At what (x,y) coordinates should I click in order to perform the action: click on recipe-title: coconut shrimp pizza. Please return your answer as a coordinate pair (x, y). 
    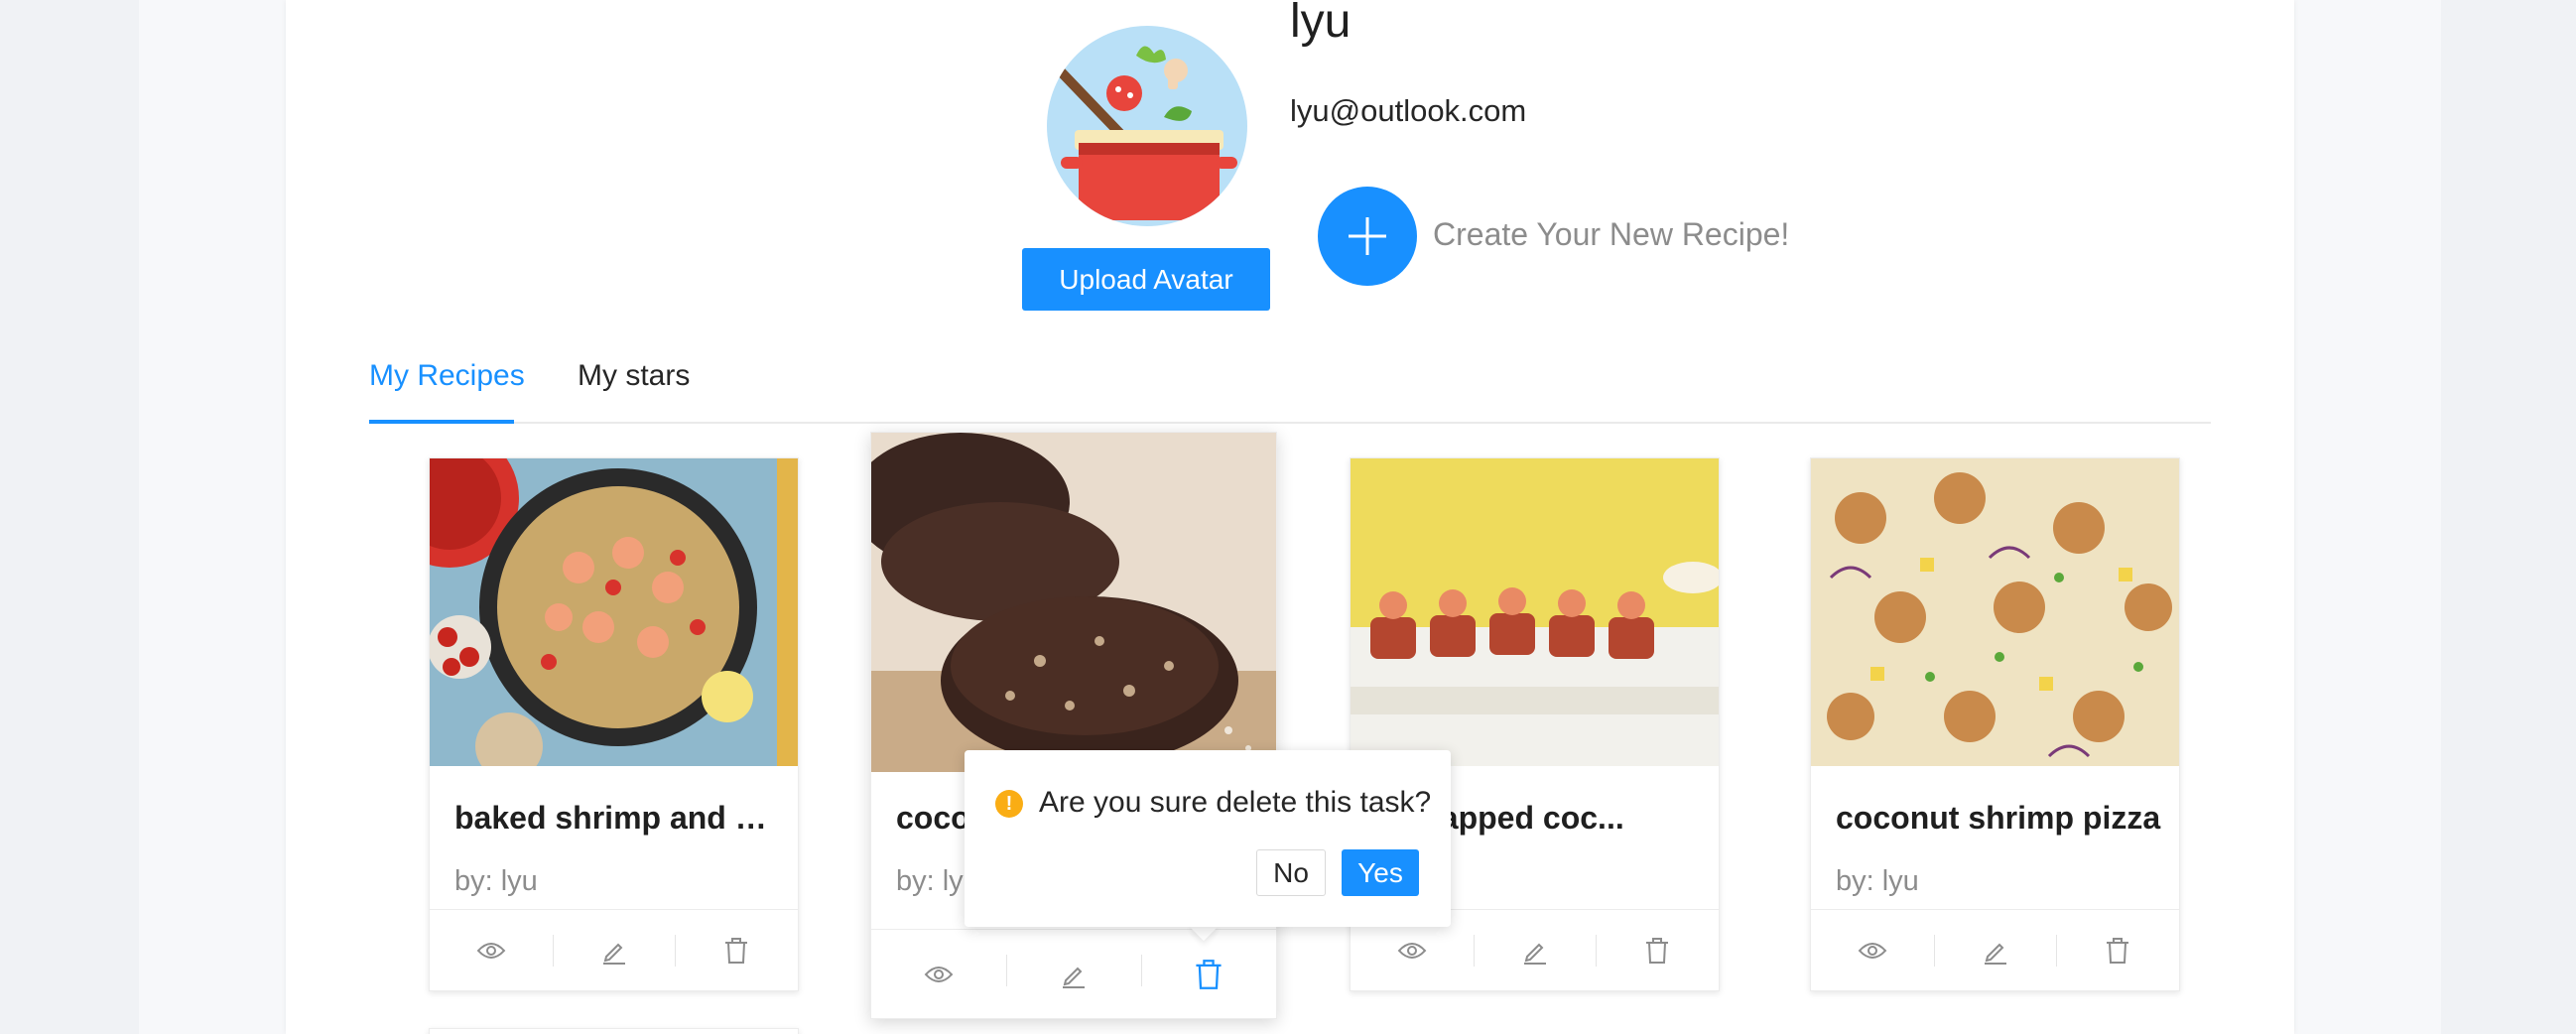
    Looking at the image, I should click on (2000, 818).